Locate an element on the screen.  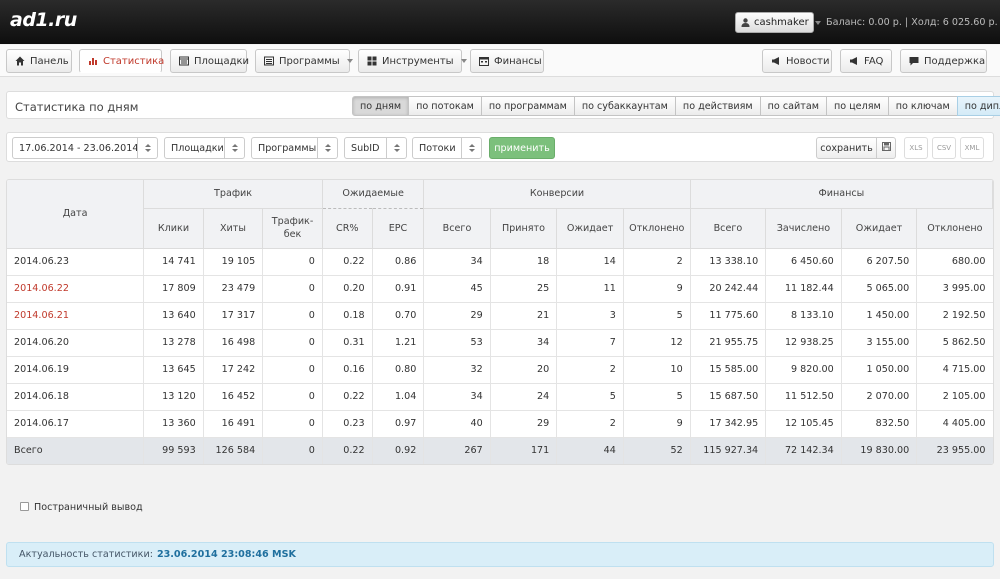
col-trafficback: Трафик-бек is located at coordinates (292, 228).